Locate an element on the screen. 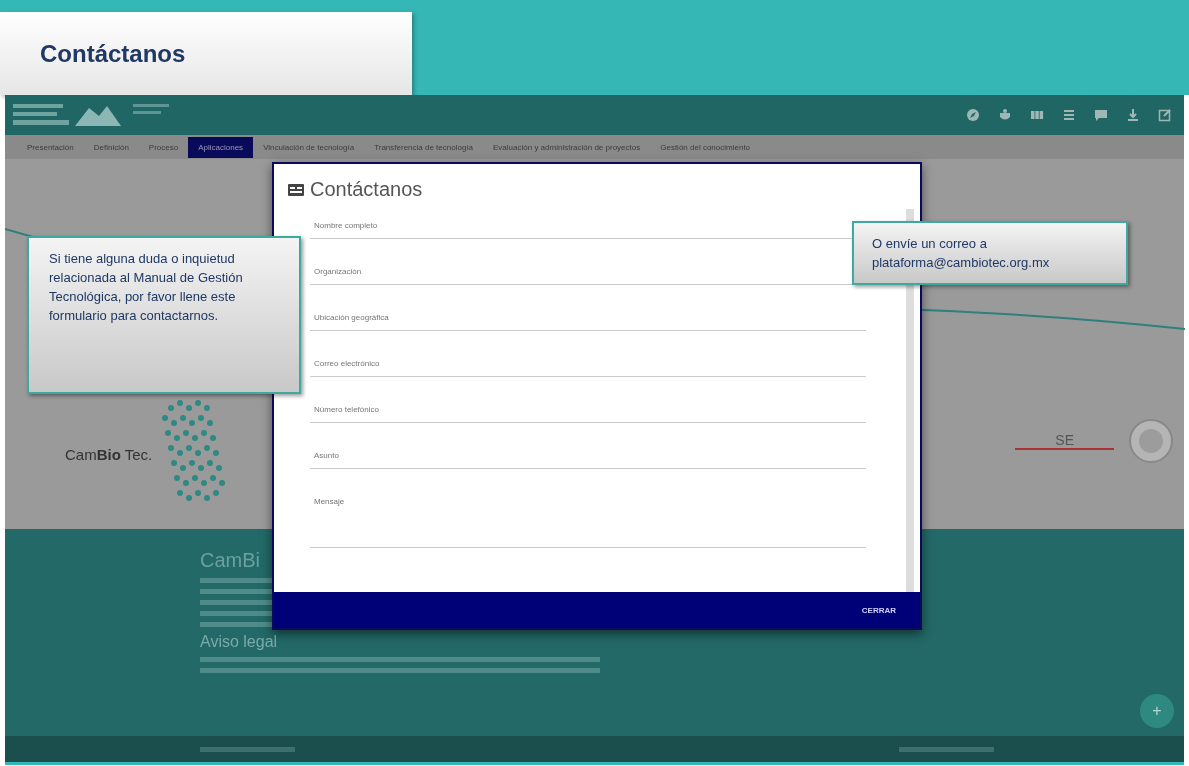 The height and width of the screenshot is (766, 1189). compass-icon is located at coordinates (973, 115).